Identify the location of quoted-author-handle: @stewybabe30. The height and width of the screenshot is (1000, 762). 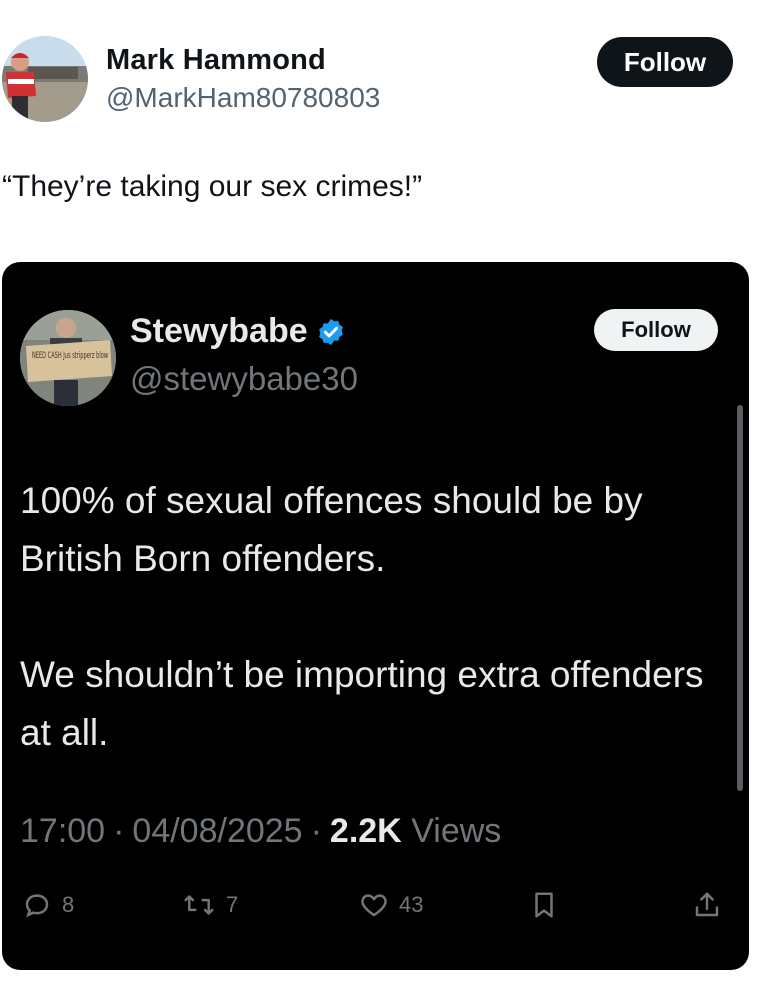
(244, 379).